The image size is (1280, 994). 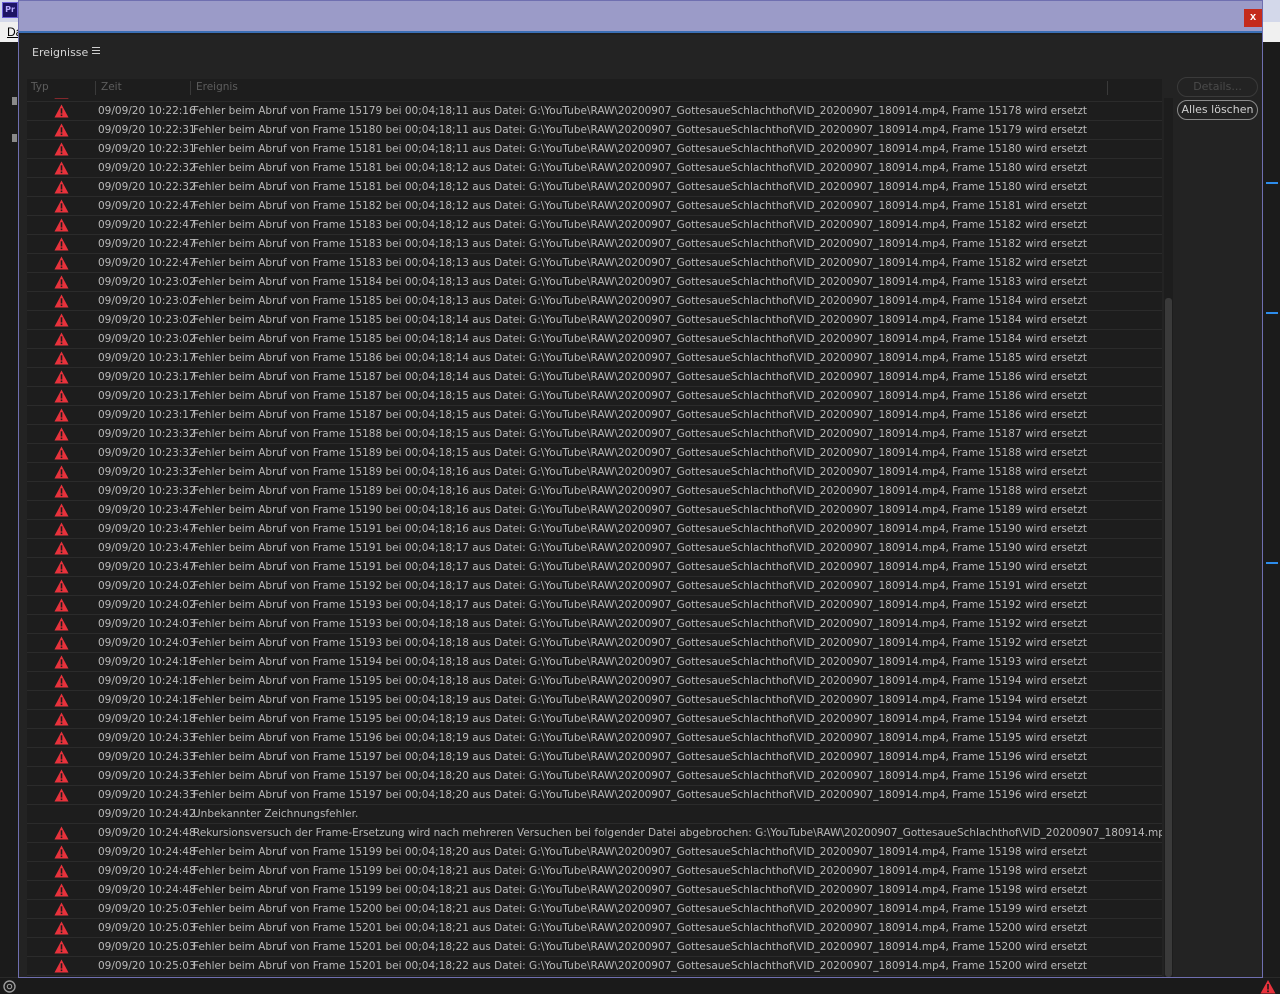 I want to click on vertical-scrollbar, so click(x=1168, y=537).